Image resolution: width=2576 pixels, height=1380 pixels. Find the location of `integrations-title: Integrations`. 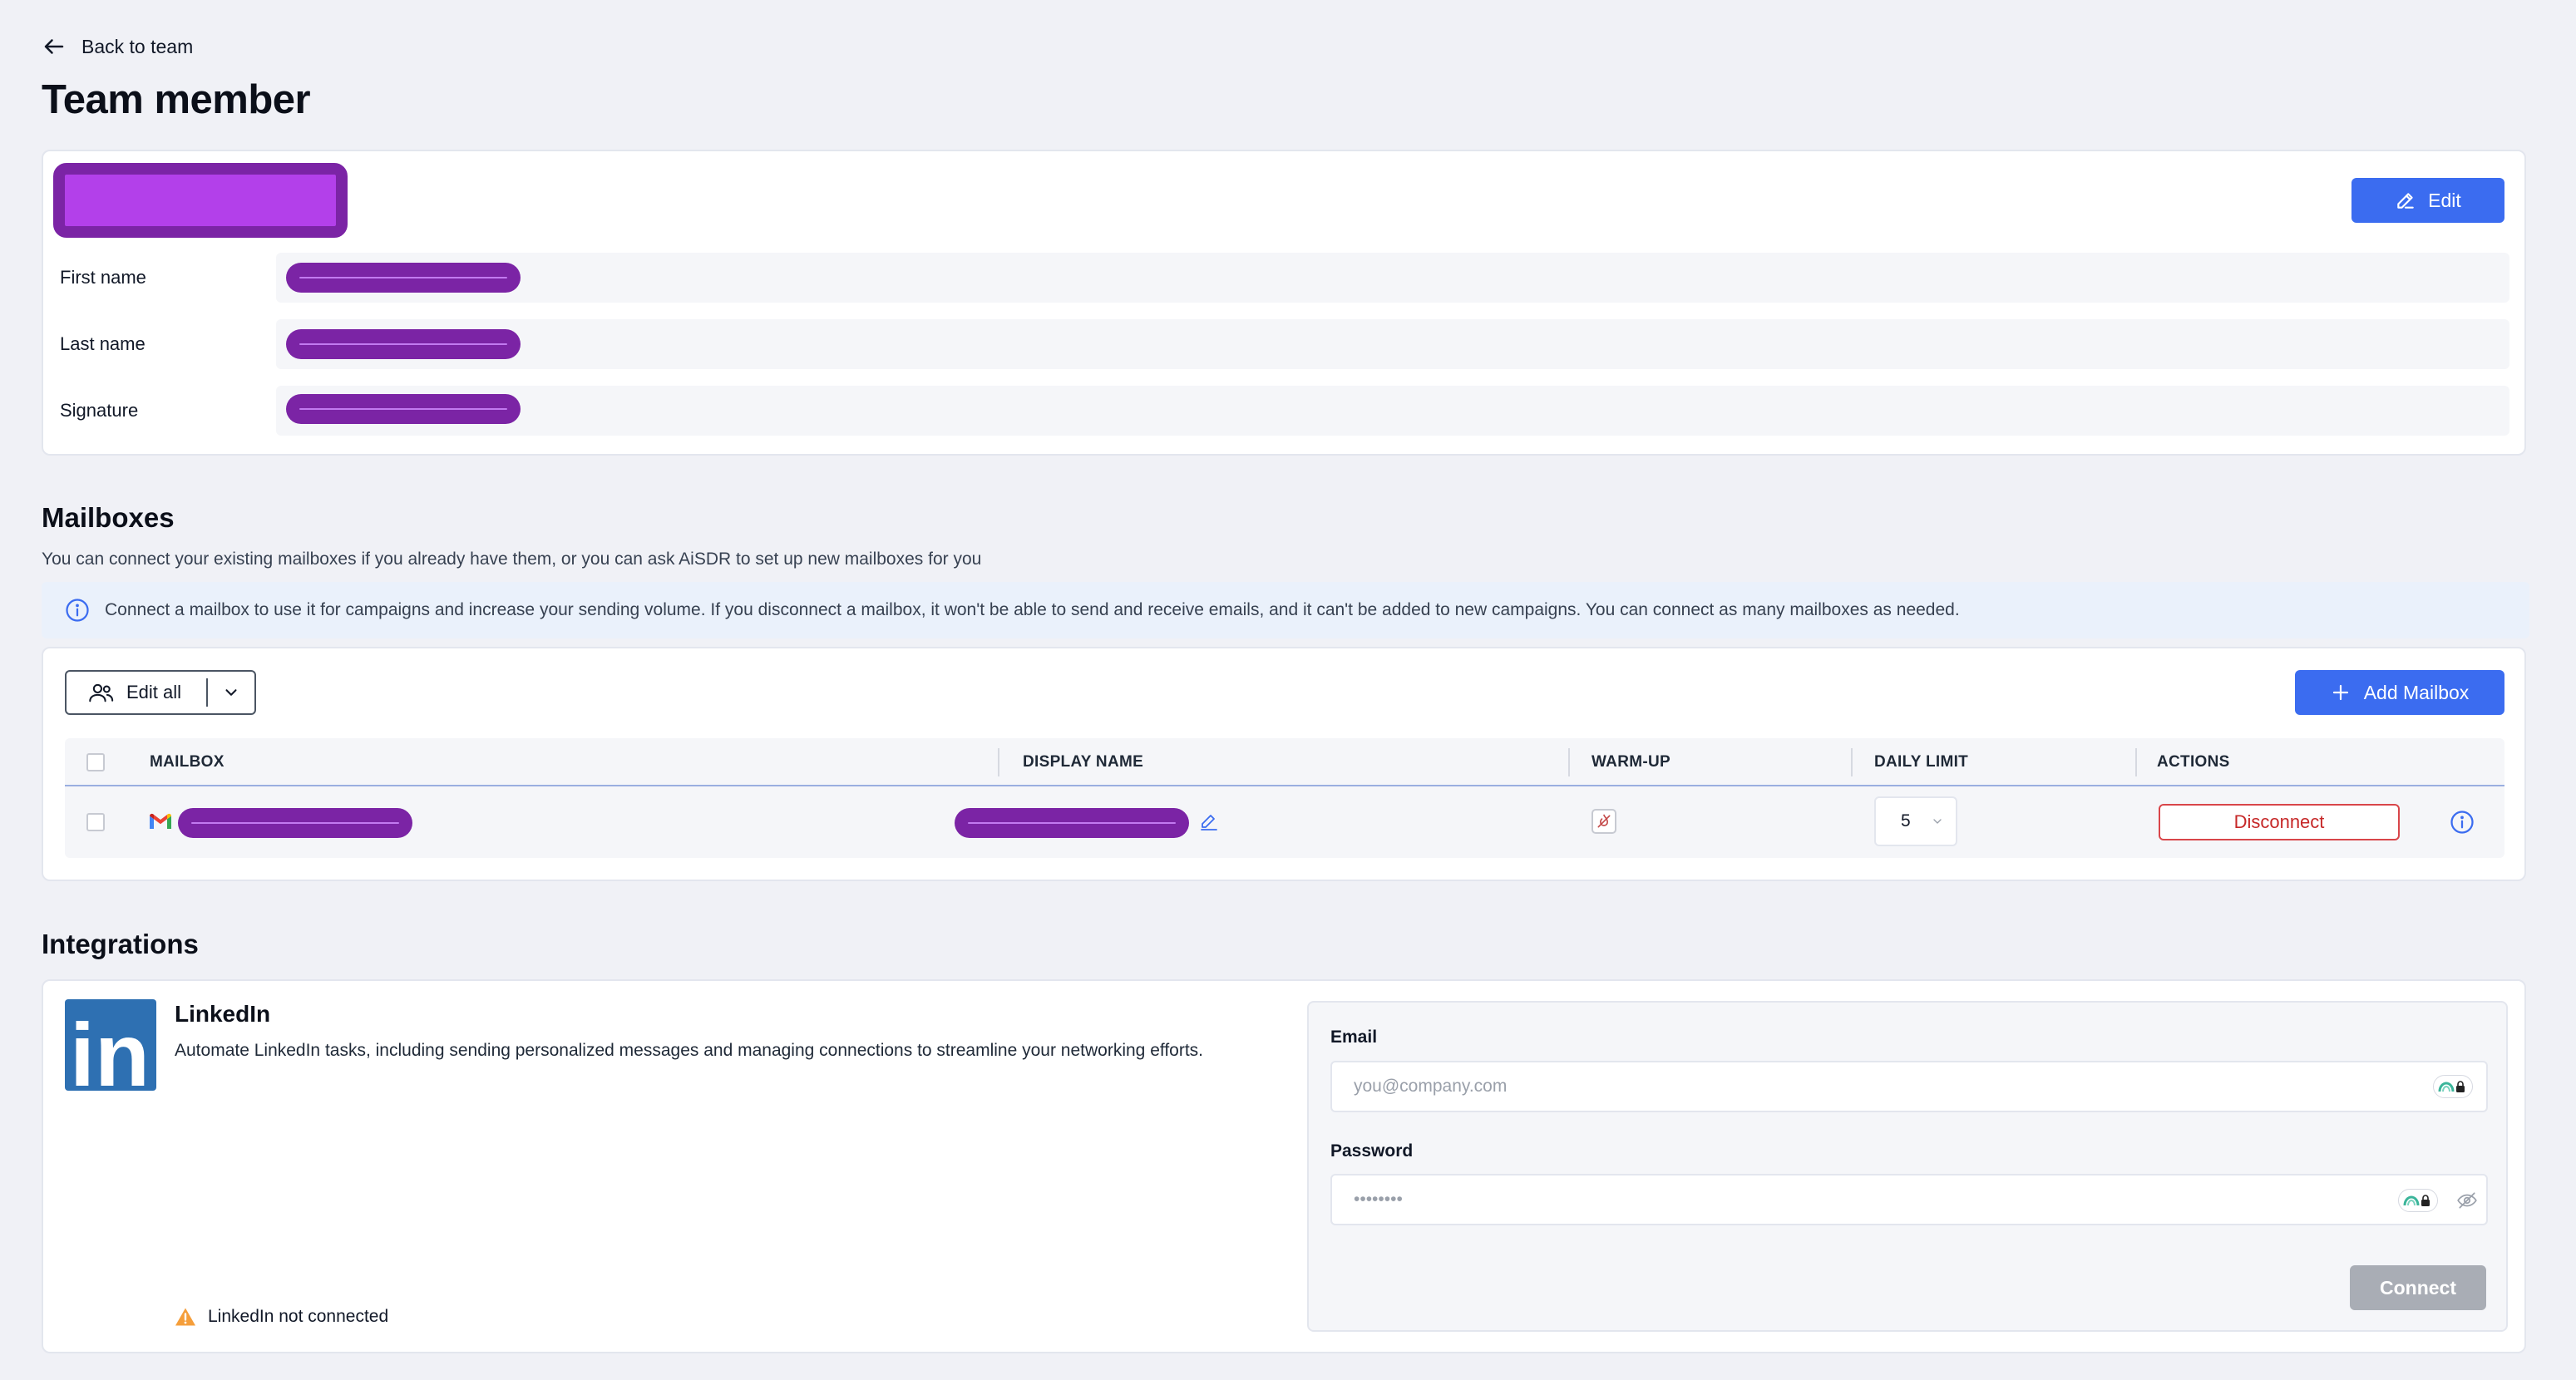

integrations-title: Integrations is located at coordinates (120, 944).